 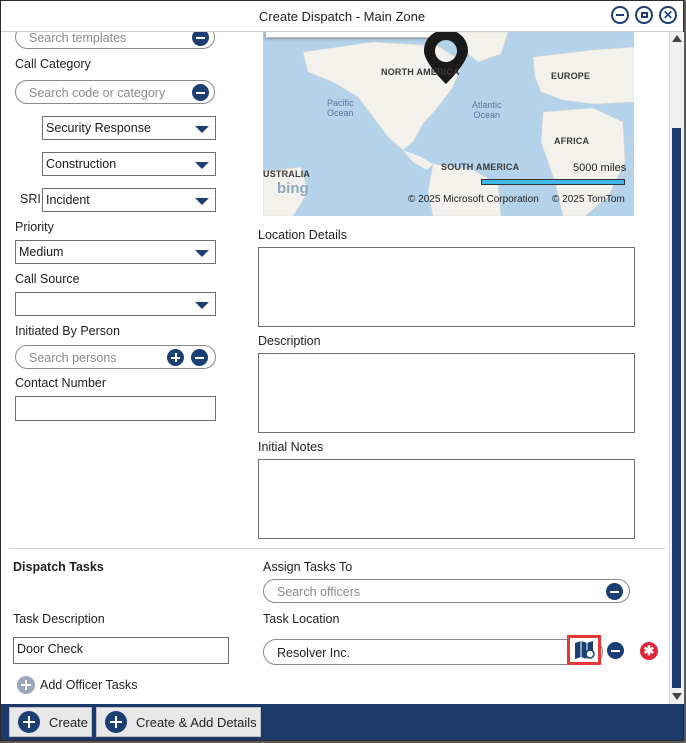 What do you see at coordinates (30, 199) in the screenshot?
I see `sri-label: SRI` at bounding box center [30, 199].